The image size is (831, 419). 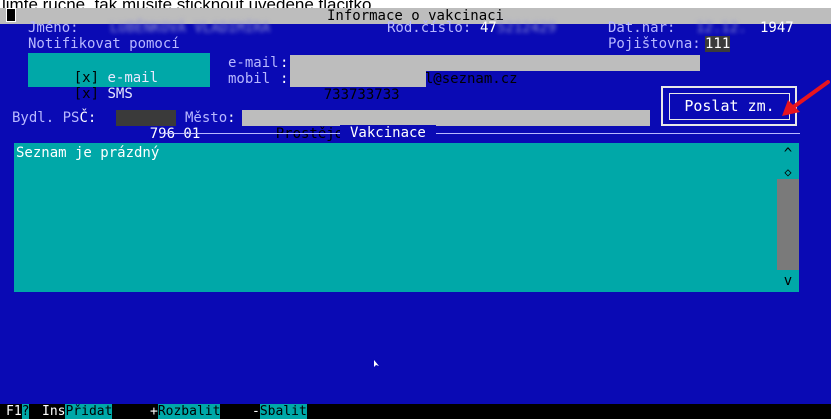 I want to click on city-input: Prostějov, so click(x=446, y=126).